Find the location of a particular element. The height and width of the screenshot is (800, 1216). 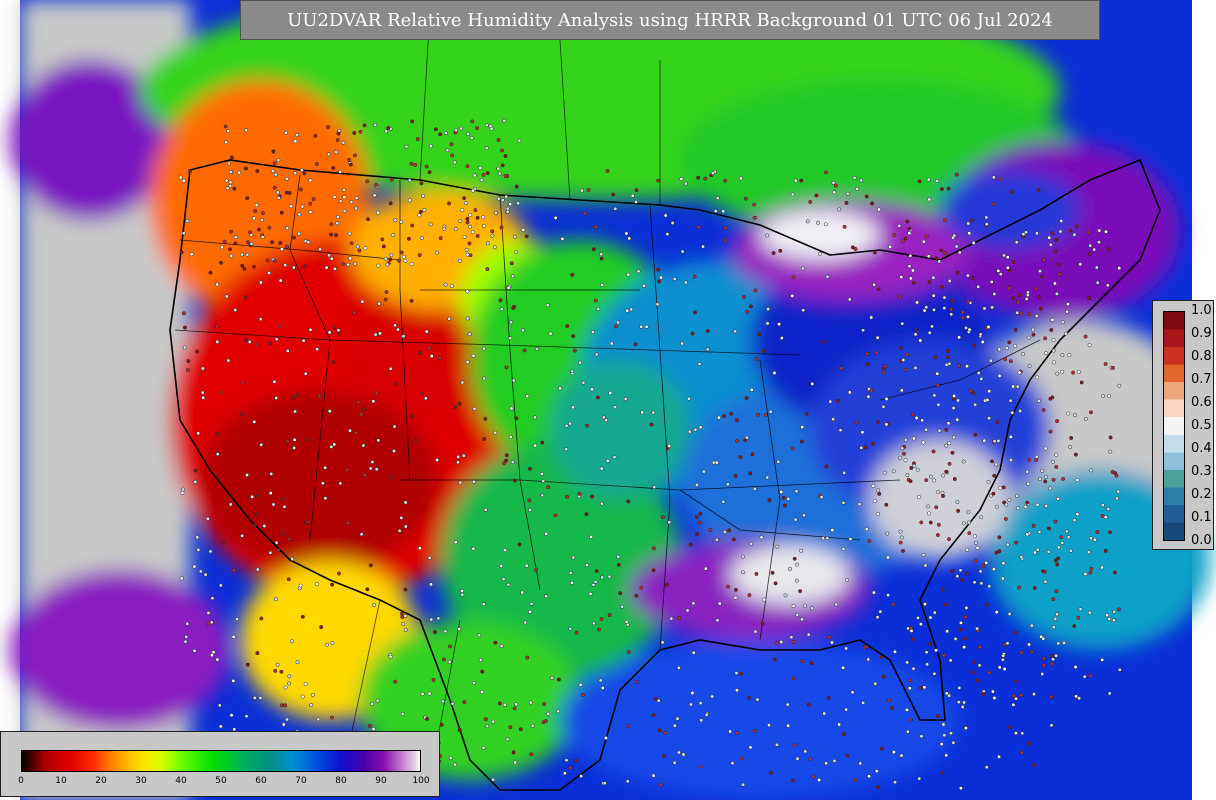

right-colorbar-tick: 1.0 is located at coordinates (1201, 310).